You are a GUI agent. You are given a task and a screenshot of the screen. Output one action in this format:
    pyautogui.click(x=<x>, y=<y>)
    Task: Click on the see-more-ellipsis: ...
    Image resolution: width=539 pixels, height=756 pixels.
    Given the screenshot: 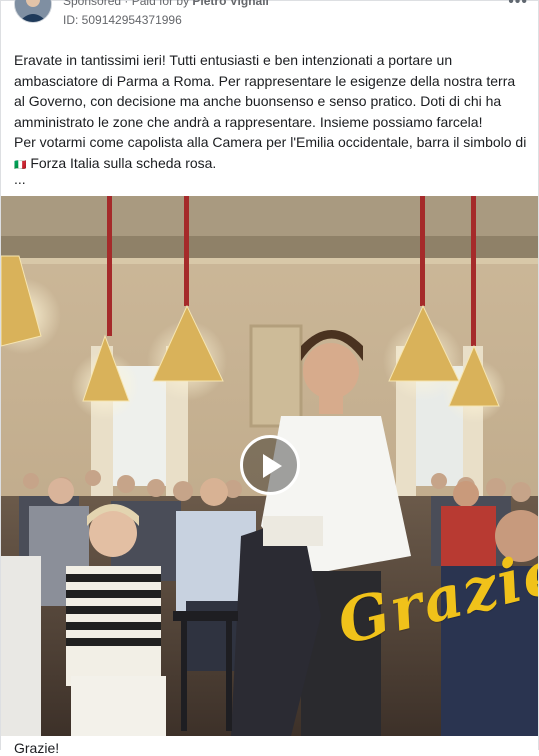 What is the action you would take?
    pyautogui.click(x=20, y=179)
    